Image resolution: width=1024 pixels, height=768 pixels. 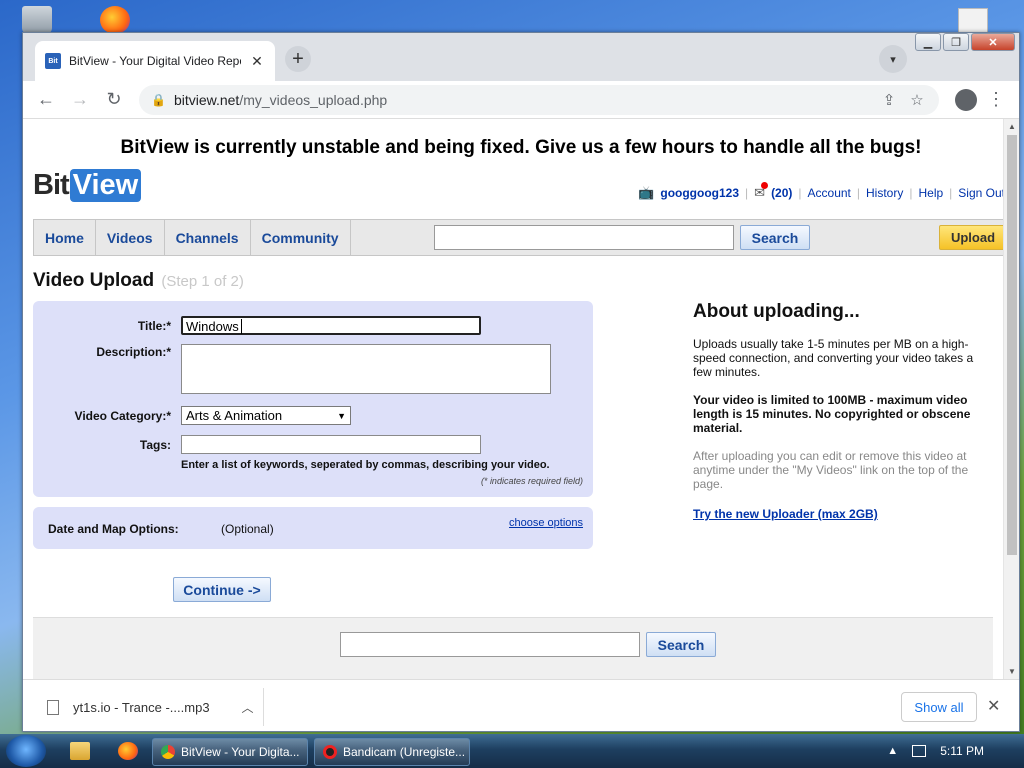 What do you see at coordinates (341, 415) in the screenshot?
I see `chevron-down-icon: ▼` at bounding box center [341, 415].